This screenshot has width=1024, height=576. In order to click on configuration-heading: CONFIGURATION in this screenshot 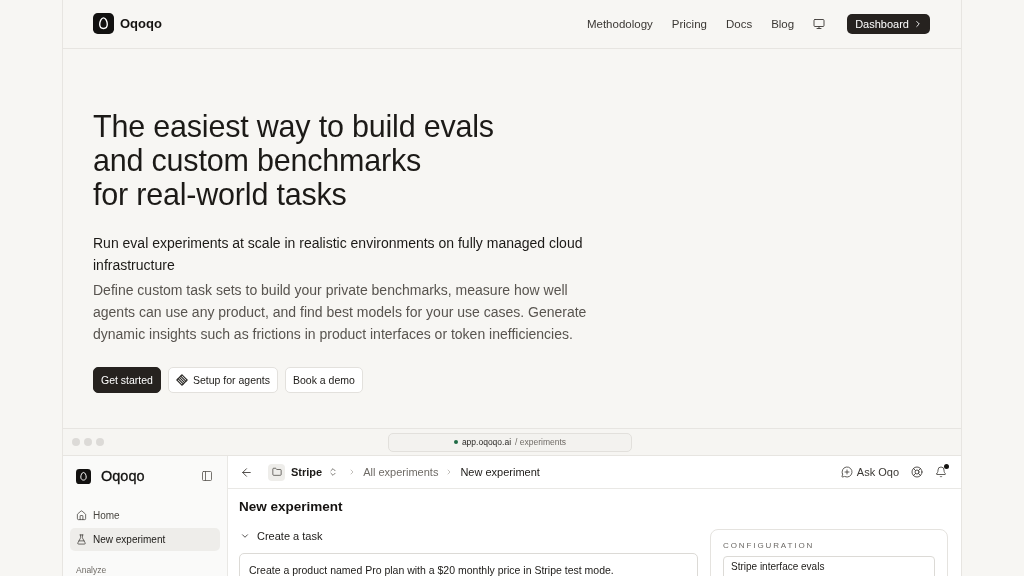, I will do `click(769, 546)`.